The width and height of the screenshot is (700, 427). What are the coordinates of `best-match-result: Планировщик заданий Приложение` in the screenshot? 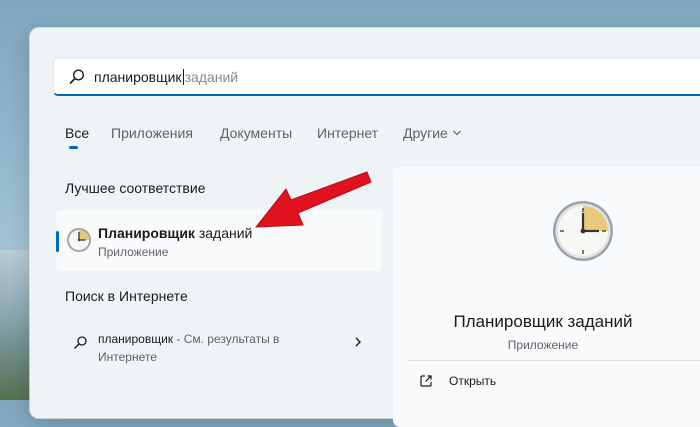 It's located at (219, 240).